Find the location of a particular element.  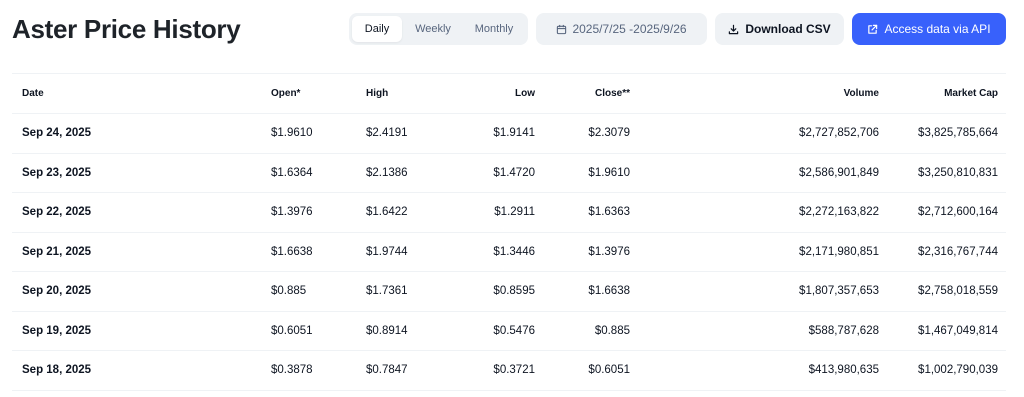

cell-close: $1.6363 is located at coordinates (609, 212).